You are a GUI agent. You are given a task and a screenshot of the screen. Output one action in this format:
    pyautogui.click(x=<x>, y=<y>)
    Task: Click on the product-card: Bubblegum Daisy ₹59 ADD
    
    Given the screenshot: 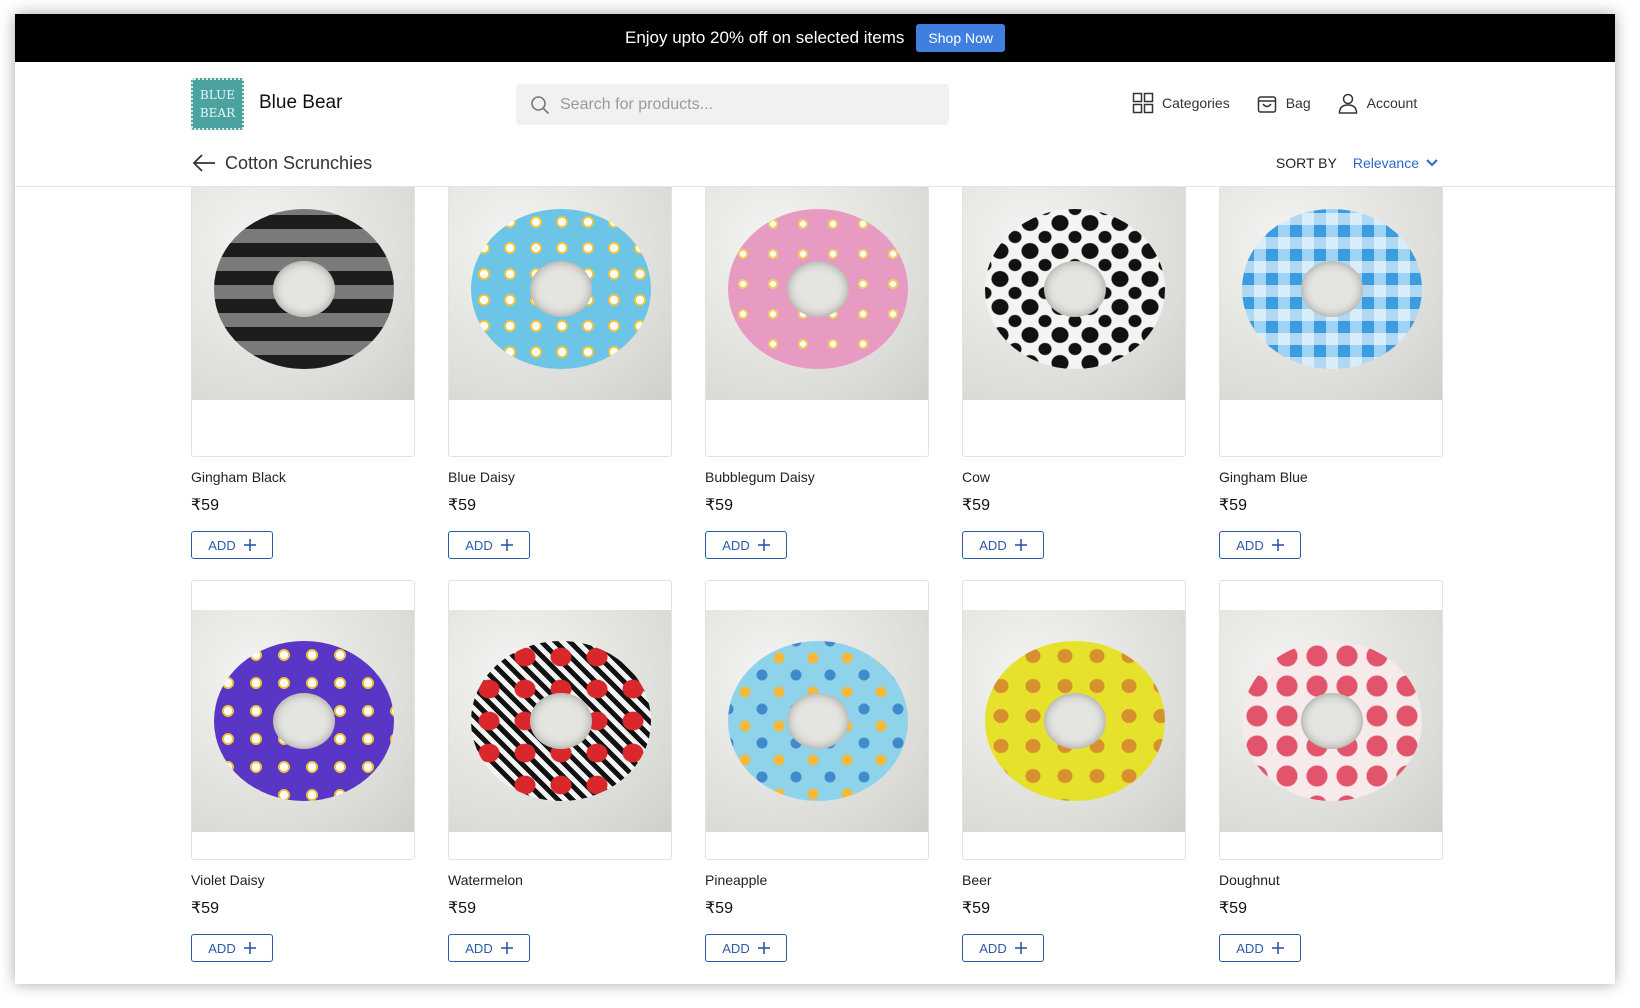 What is the action you would take?
    pyautogui.click(x=817, y=373)
    